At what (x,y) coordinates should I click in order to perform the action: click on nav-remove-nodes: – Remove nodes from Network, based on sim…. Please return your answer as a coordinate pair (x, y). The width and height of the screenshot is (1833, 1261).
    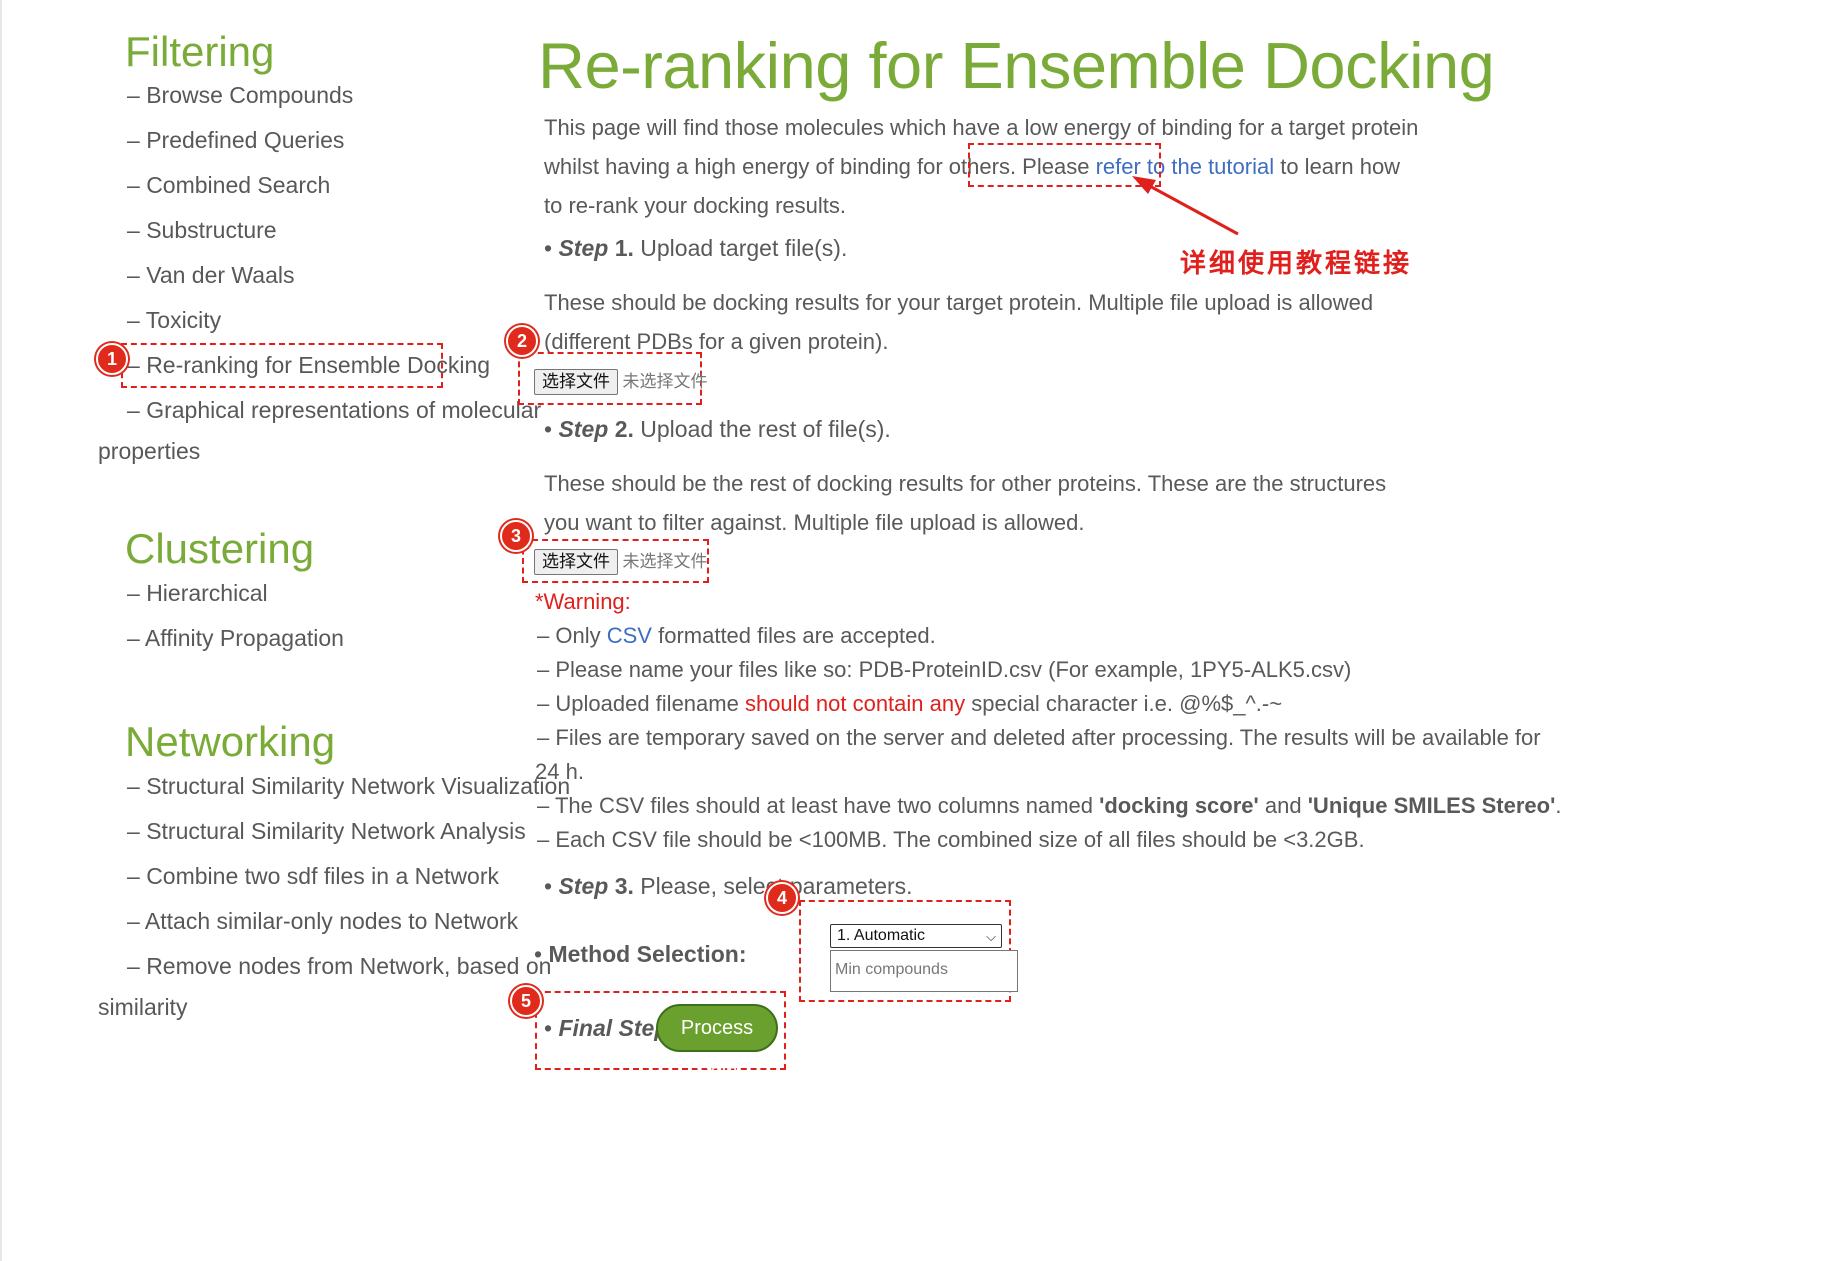
    Looking at the image, I should click on (343, 987).